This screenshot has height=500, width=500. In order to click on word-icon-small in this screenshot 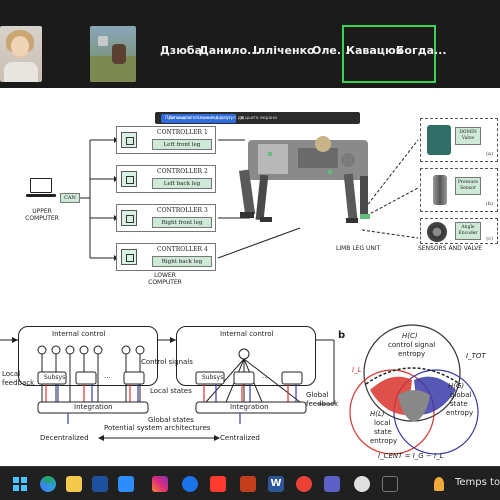, I will do `click(100, 484)`.